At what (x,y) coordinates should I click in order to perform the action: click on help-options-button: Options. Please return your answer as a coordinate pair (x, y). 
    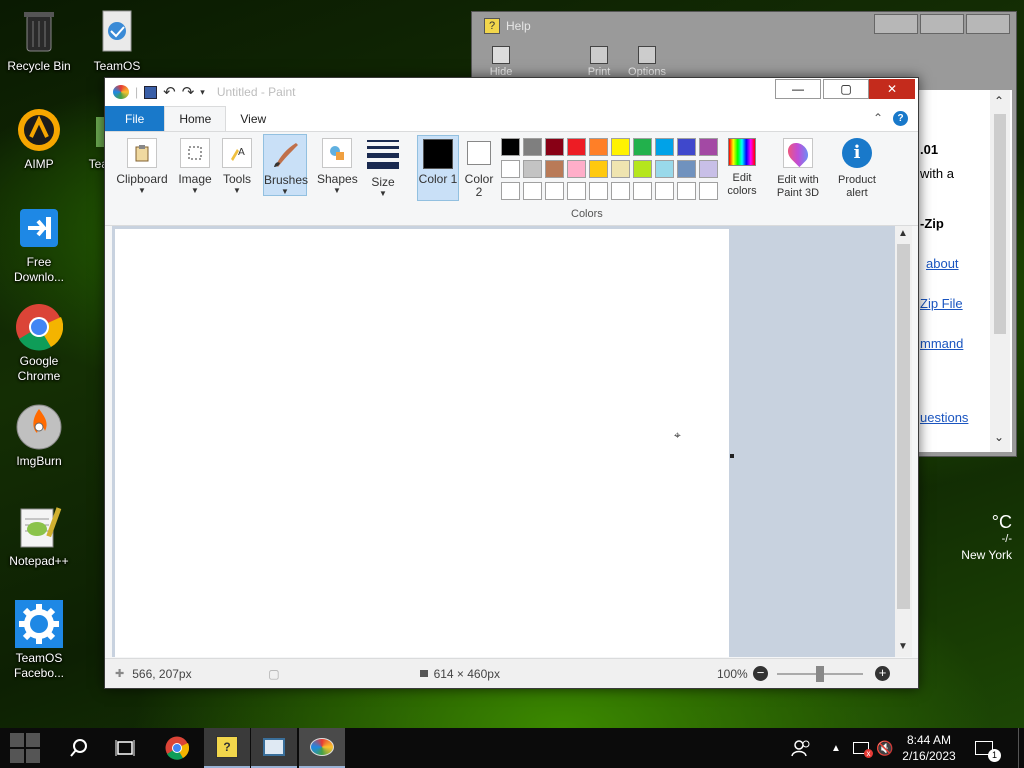
    Looking at the image, I should click on (647, 62).